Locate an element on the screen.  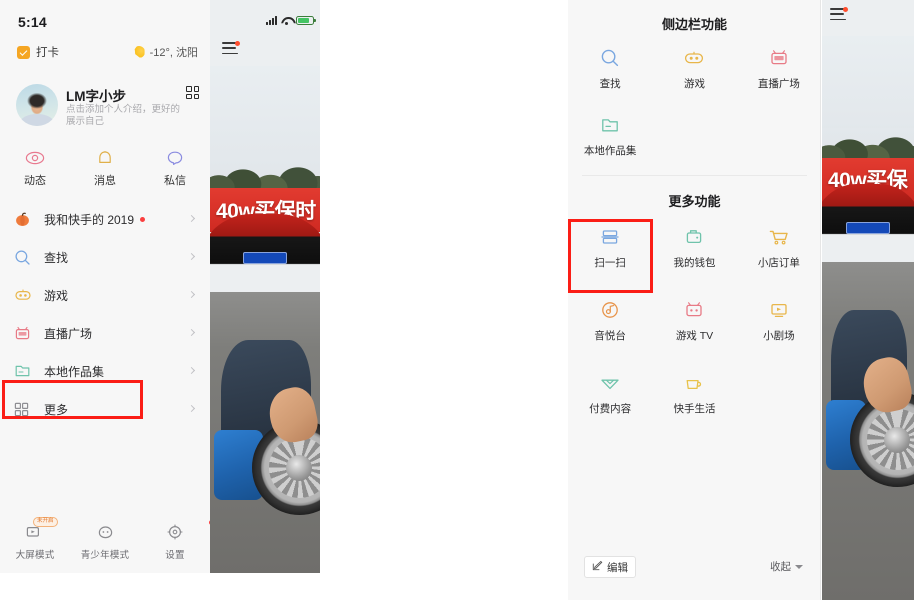
coffee-cup-icon is located at coordinates (694, 383).